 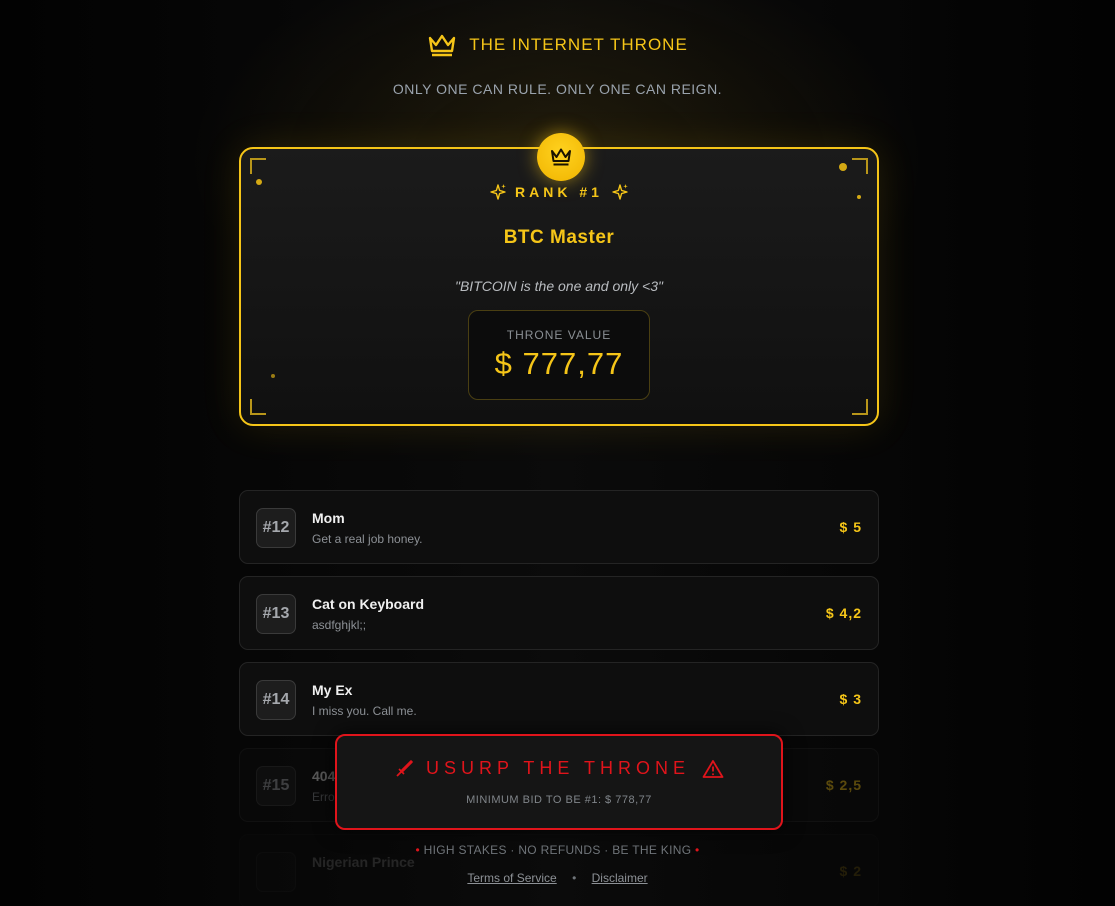 I want to click on entry-name: Mom, so click(x=328, y=518).